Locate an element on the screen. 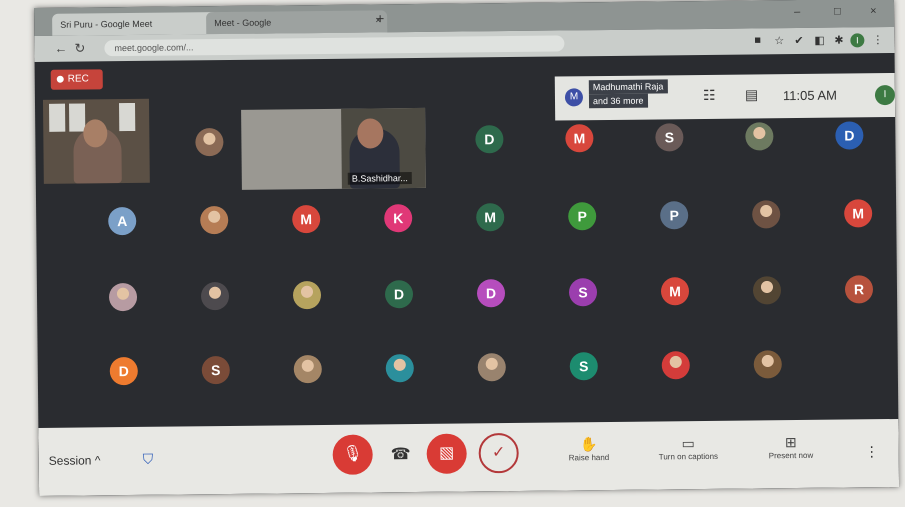 The width and height of the screenshot is (905, 507). raise-hand-label: Raise hand is located at coordinates (589, 458).